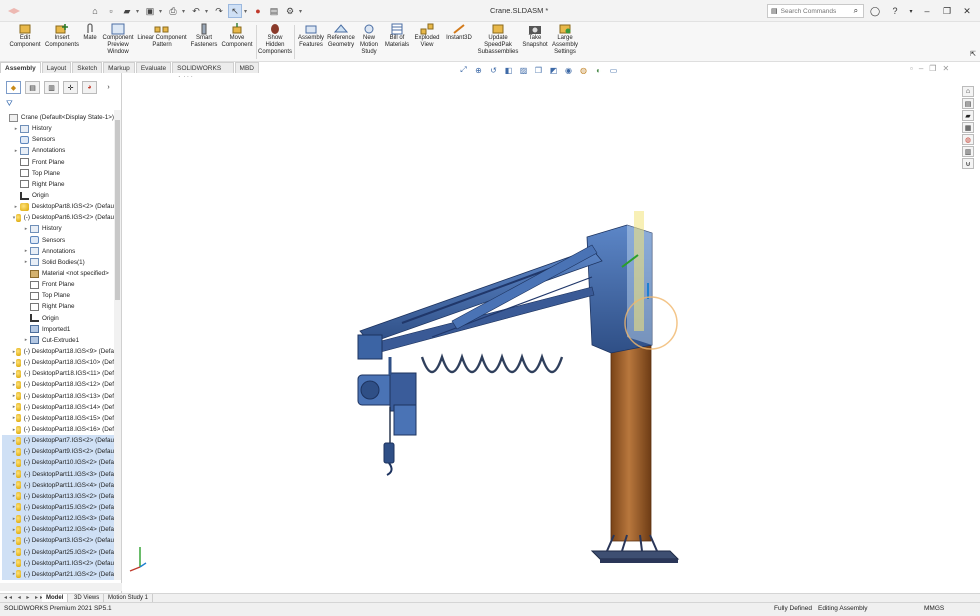 The image size is (980, 616). I want to click on tree-item: ▸ (-) DesktopPart1.IGS<2> (Defau, so click(58, 563).